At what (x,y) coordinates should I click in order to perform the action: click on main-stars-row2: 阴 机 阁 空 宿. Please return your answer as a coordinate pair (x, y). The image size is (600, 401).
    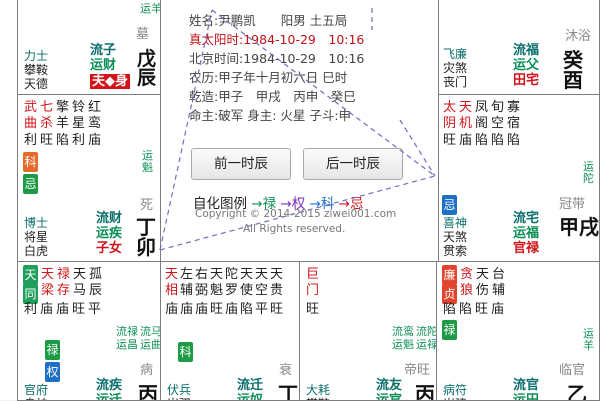
    Looking at the image, I should click on (481, 123).